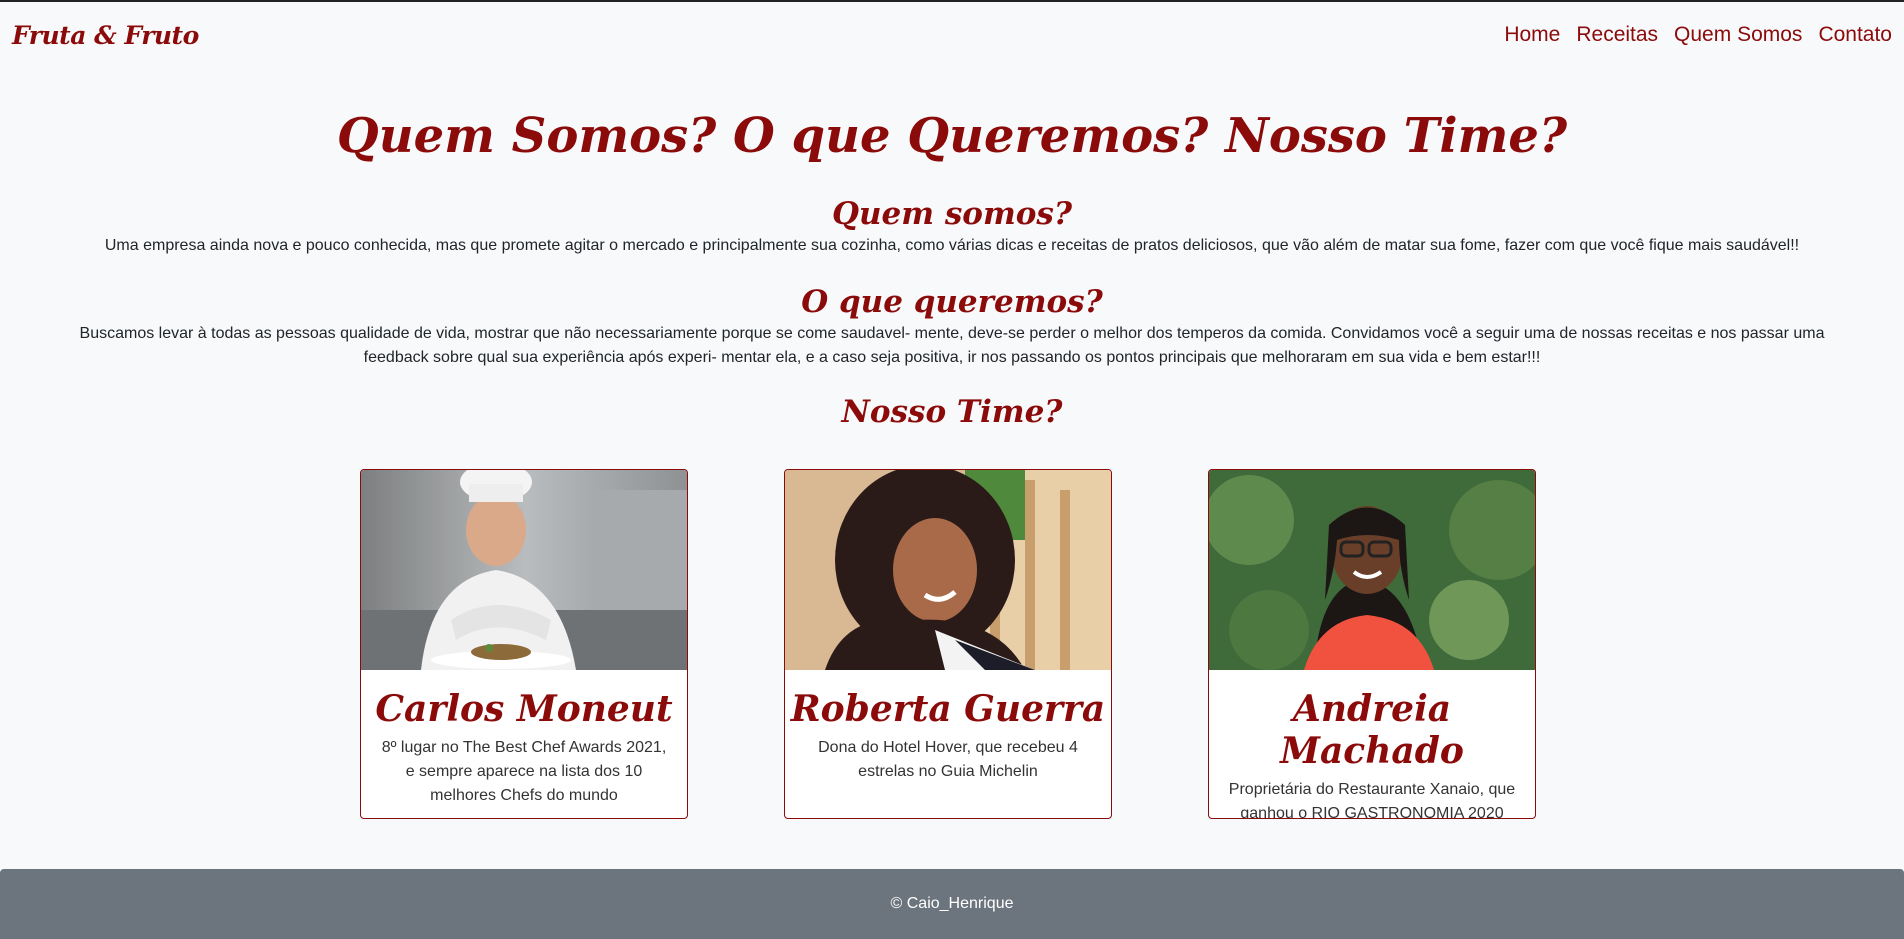  Describe the element at coordinates (952, 214) in the screenshot. I see `section-heading-quem-somos: Quem somos?` at that location.